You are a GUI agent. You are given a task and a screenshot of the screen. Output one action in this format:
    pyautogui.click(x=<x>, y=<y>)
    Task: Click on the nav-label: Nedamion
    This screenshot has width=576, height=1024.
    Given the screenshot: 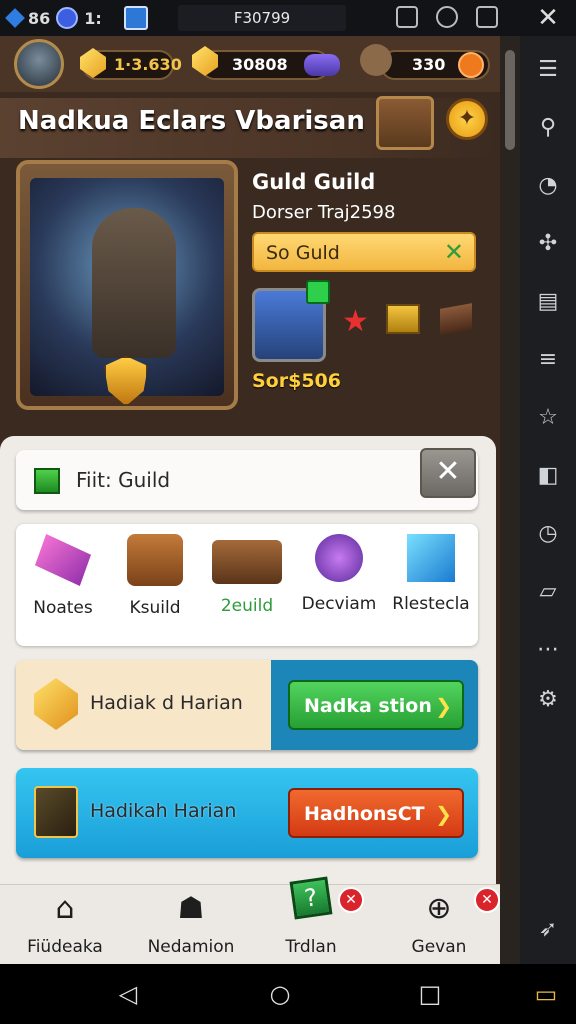 What is the action you would take?
    pyautogui.click(x=191, y=947)
    